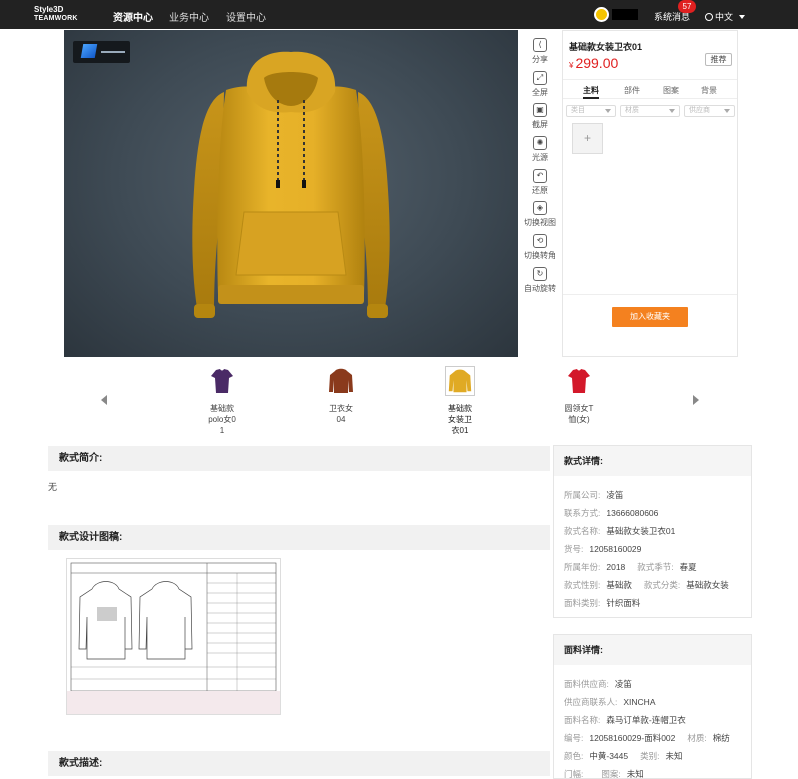 This screenshot has width=798, height=779. I want to click on fabric-color-category: 颜色: 中黄-3445 类别: 未知, so click(623, 756).